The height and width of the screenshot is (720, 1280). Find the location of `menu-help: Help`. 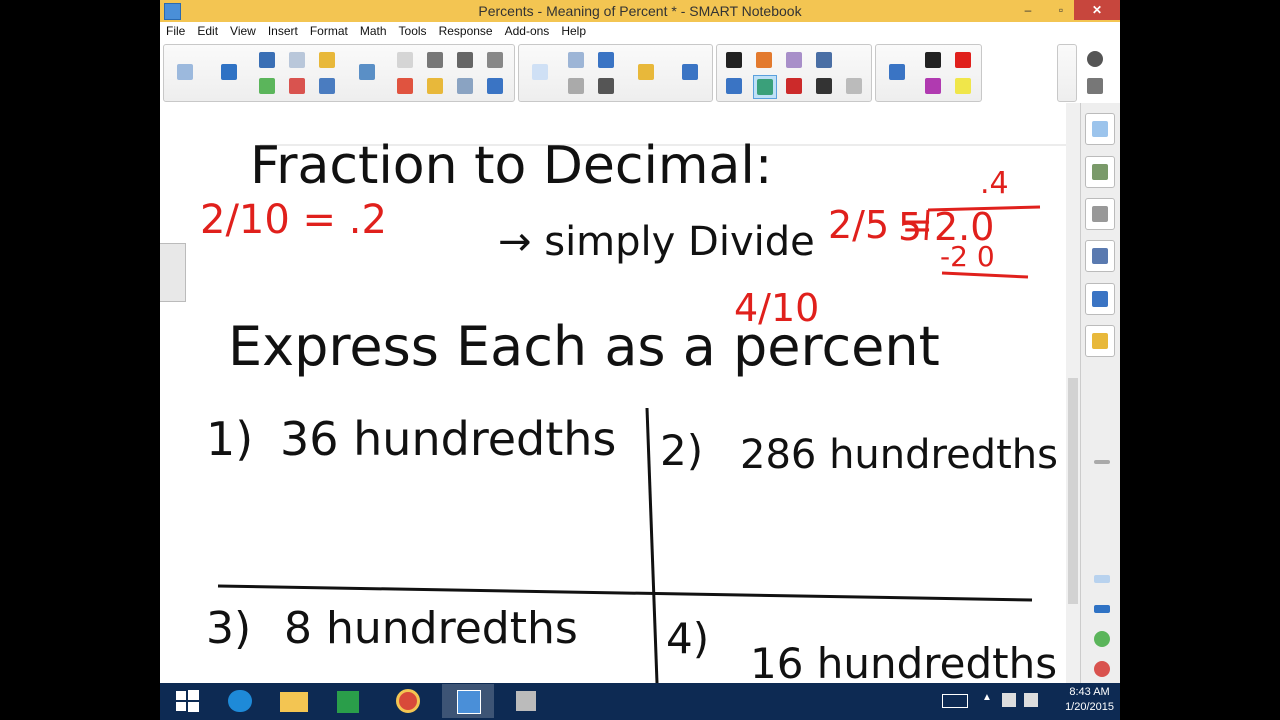

menu-help: Help is located at coordinates (573, 31).